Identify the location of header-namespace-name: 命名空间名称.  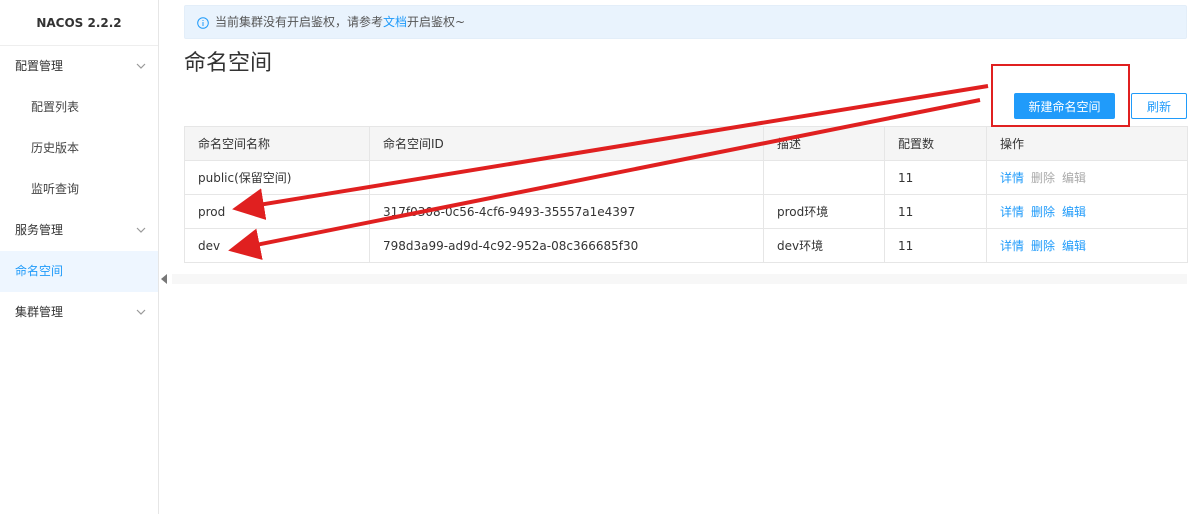
(277, 143).